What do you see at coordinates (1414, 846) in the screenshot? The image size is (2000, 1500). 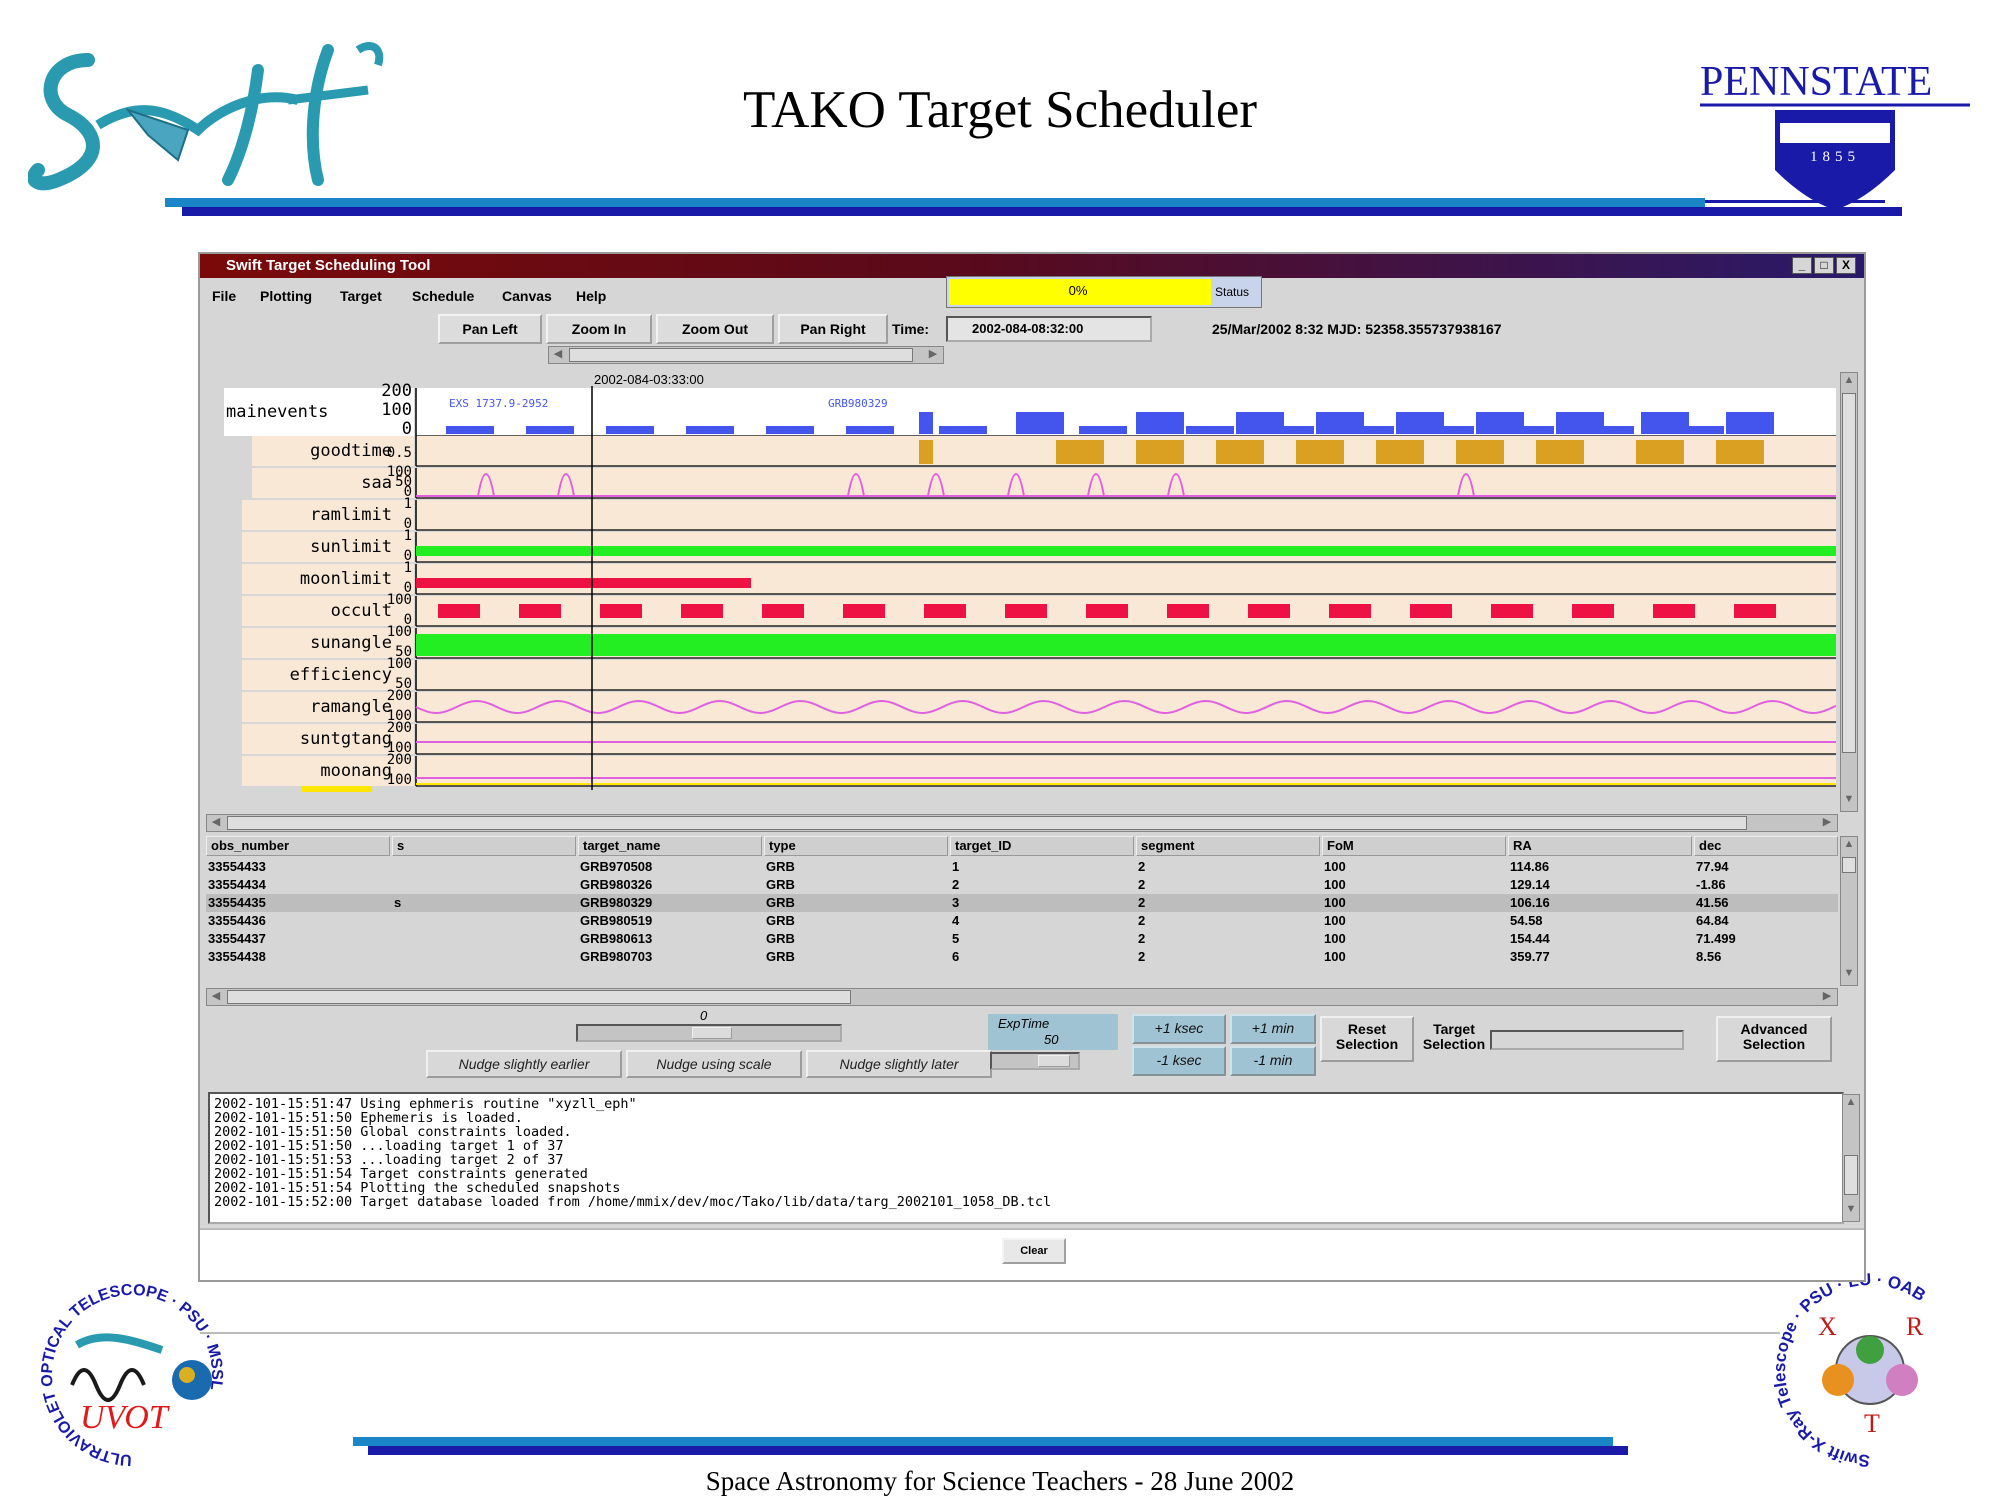 I see `column-header-fom: FoM` at bounding box center [1414, 846].